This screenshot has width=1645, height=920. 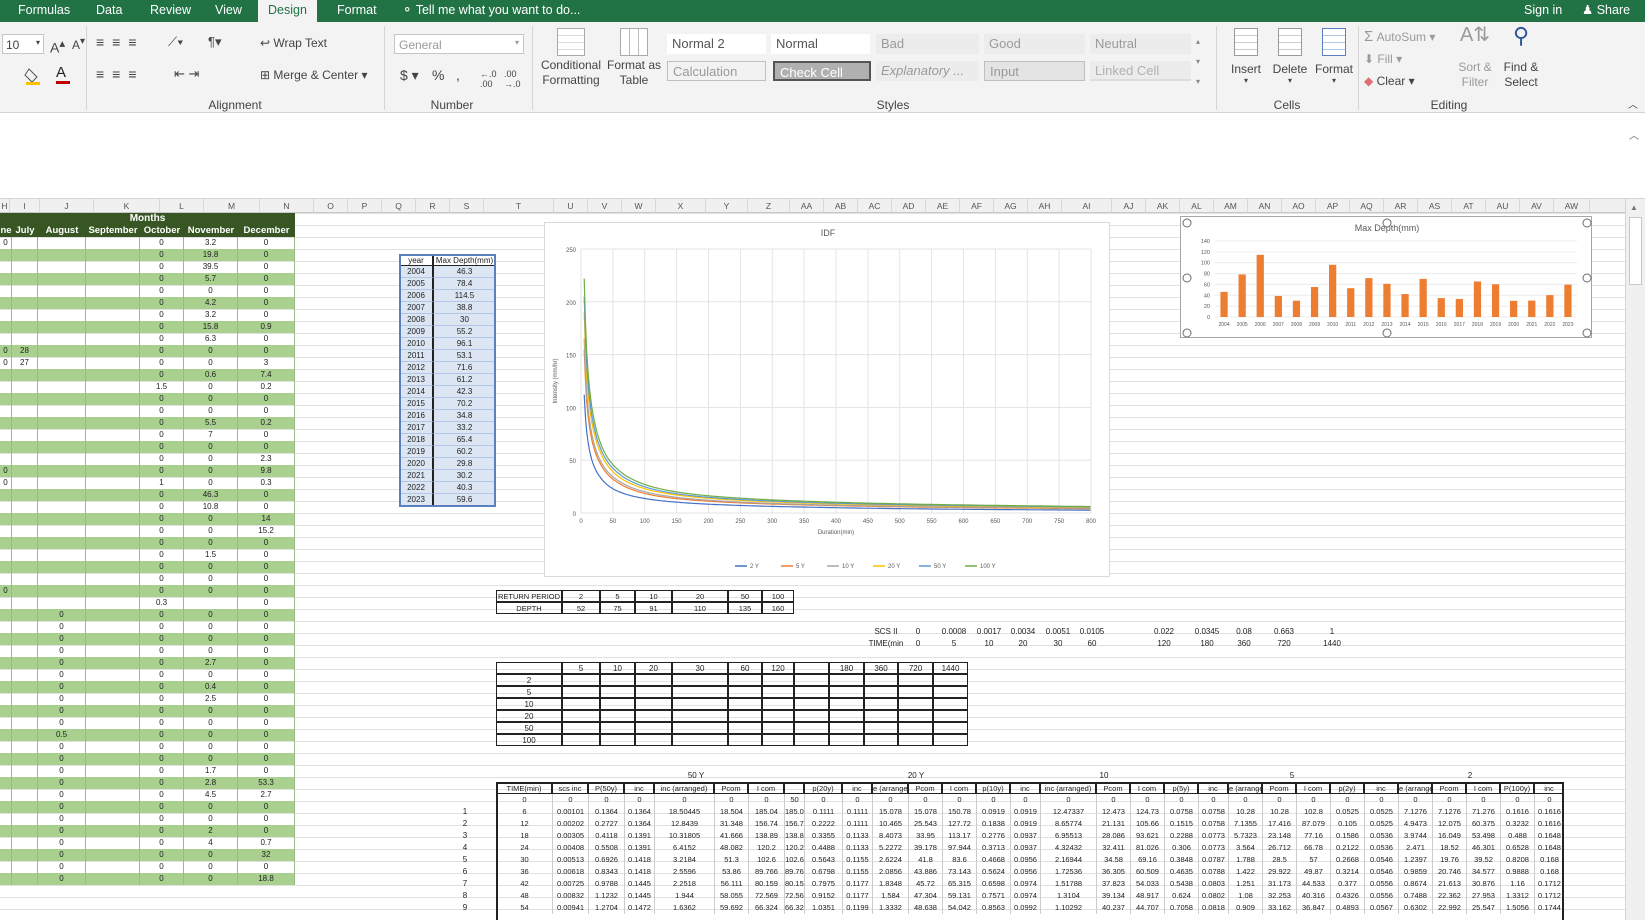 I want to click on hyetograph-cell: 80.159, so click(x=766, y=884).